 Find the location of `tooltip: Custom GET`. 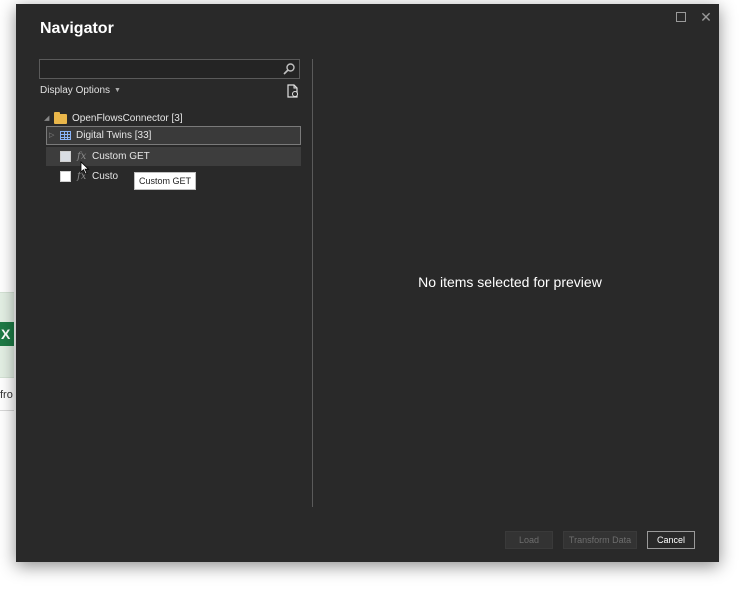

tooltip: Custom GET is located at coordinates (165, 181).